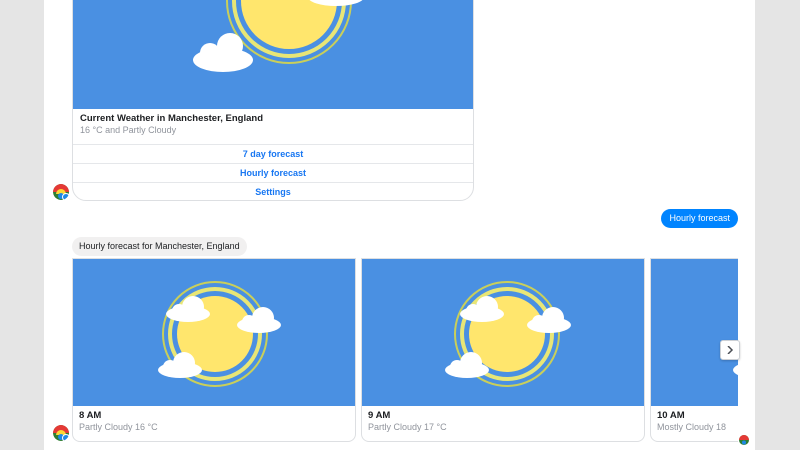 This screenshot has width=800, height=450. Describe the element at coordinates (128, 130) in the screenshot. I see `card-subtitle: 16 °C and Partly Cloudy` at that location.